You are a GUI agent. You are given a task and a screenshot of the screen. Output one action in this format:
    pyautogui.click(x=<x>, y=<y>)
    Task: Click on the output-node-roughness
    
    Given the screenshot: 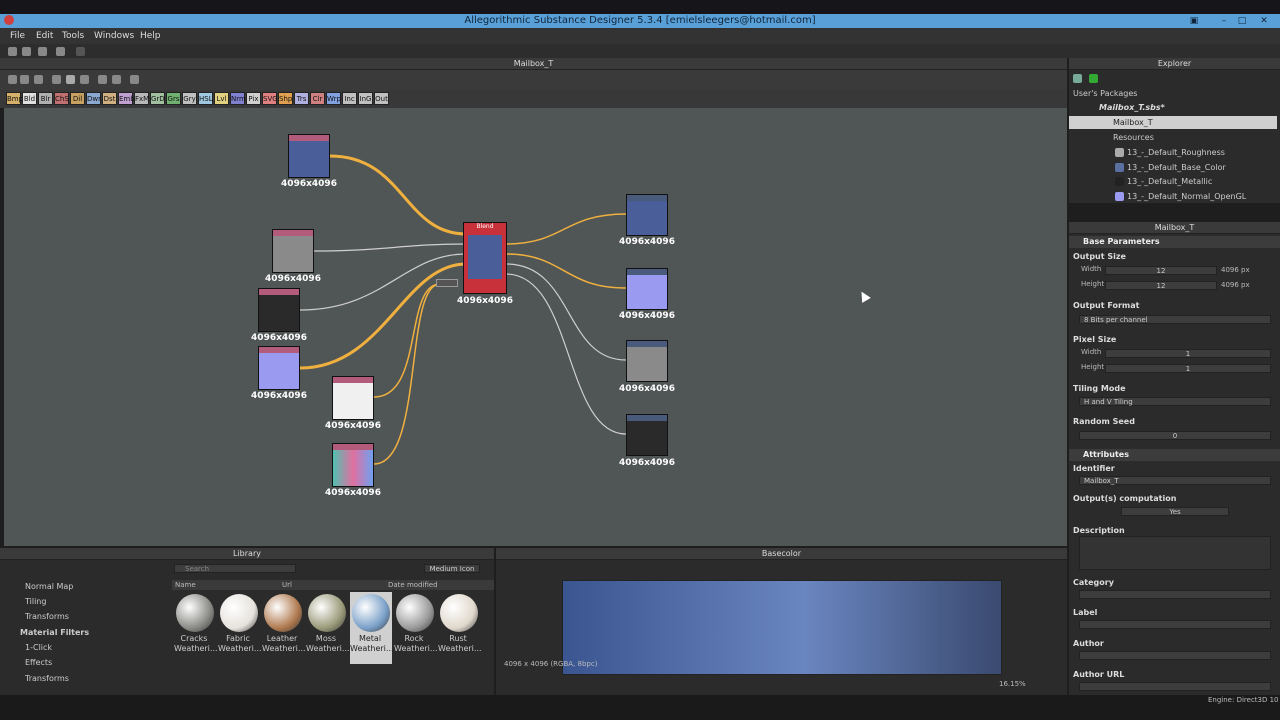 What is the action you would take?
    pyautogui.click(x=647, y=361)
    